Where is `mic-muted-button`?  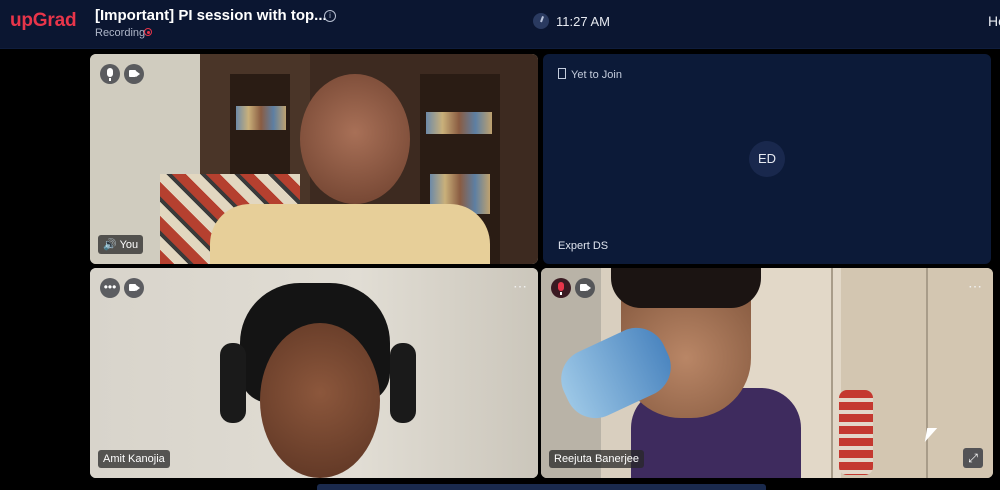 mic-muted-button is located at coordinates (561, 288).